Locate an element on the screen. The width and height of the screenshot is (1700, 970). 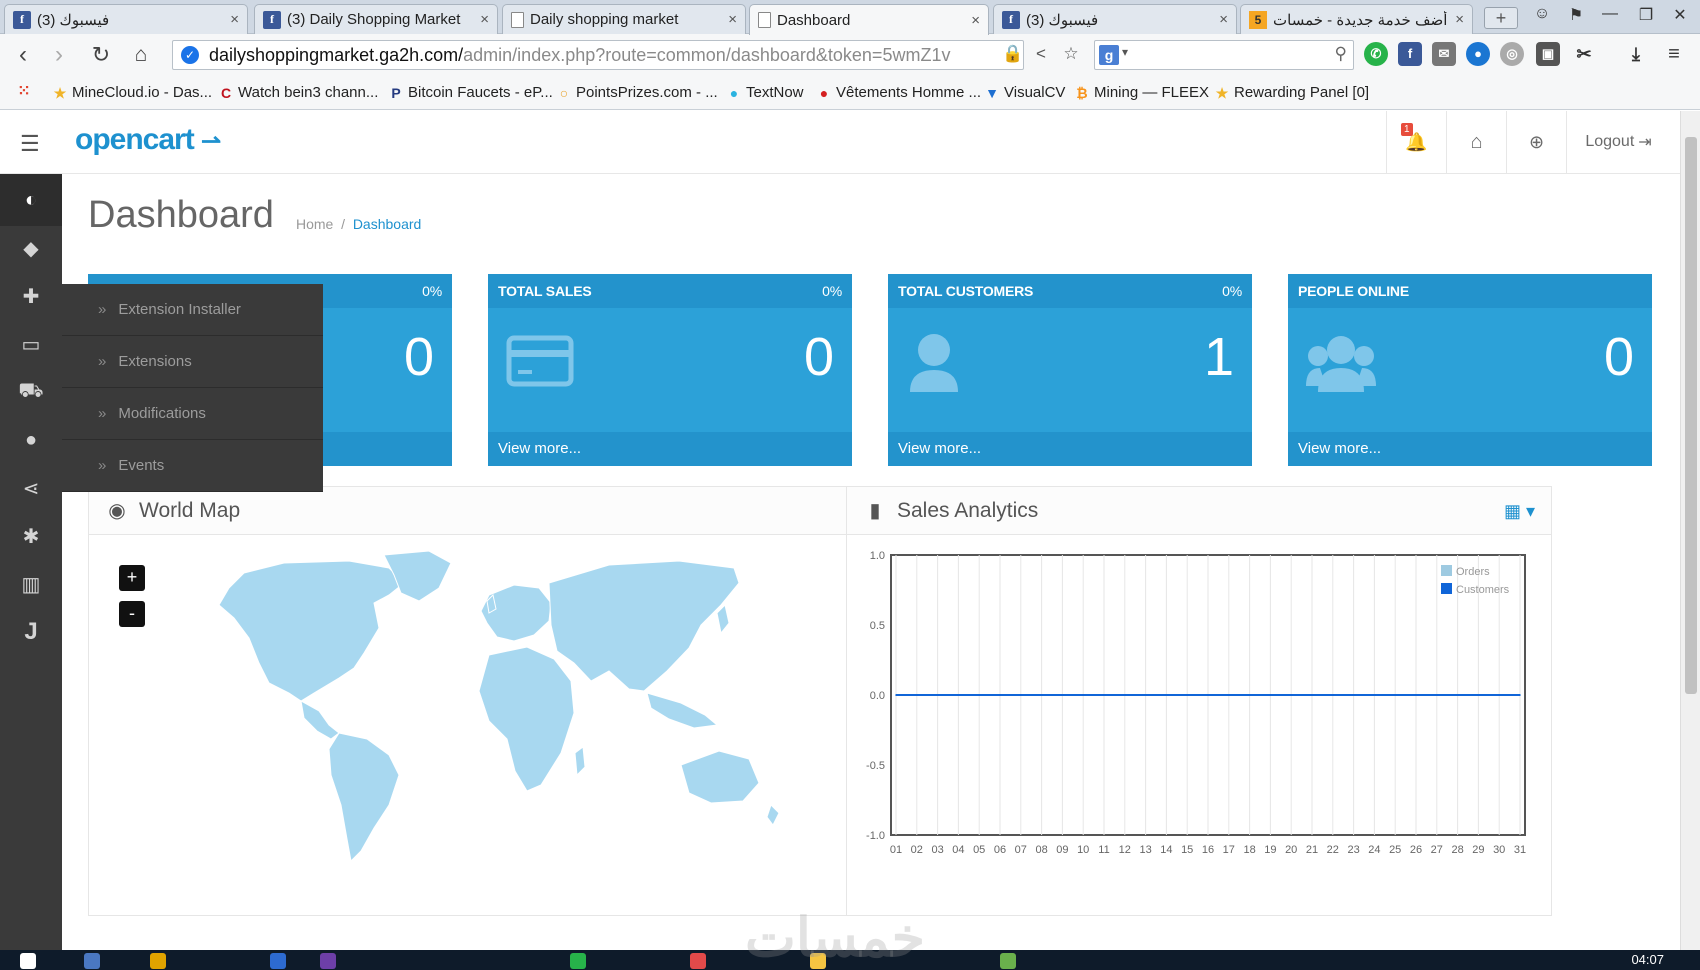
browser-tab: Dashboard × is located at coordinates (869, 19).